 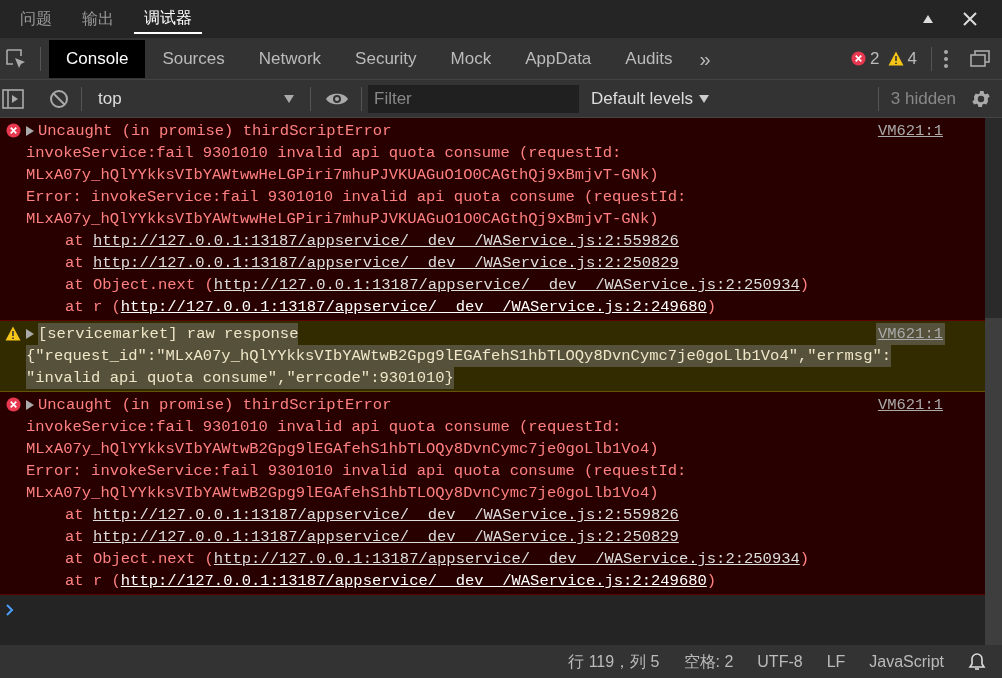 What do you see at coordinates (980, 58) in the screenshot?
I see `dock-icon` at bounding box center [980, 58].